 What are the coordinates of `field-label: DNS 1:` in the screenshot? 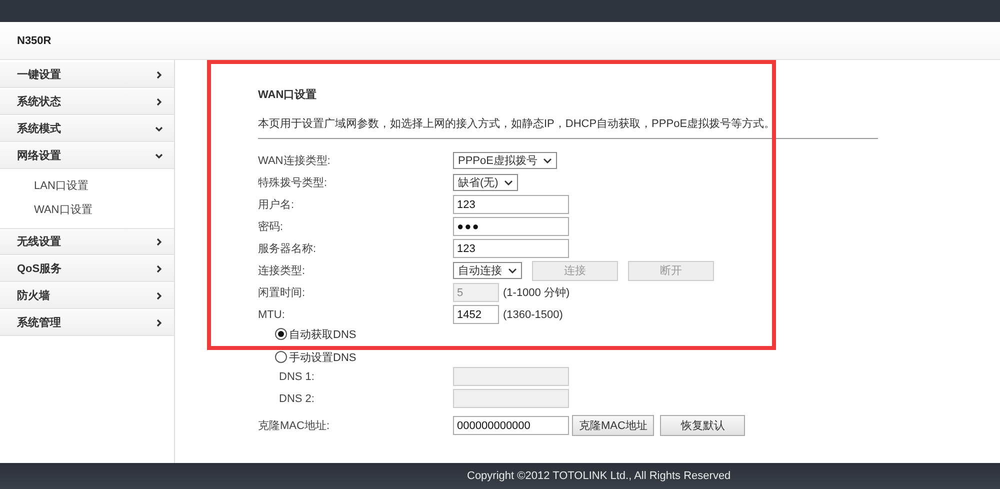 It's located at (297, 376).